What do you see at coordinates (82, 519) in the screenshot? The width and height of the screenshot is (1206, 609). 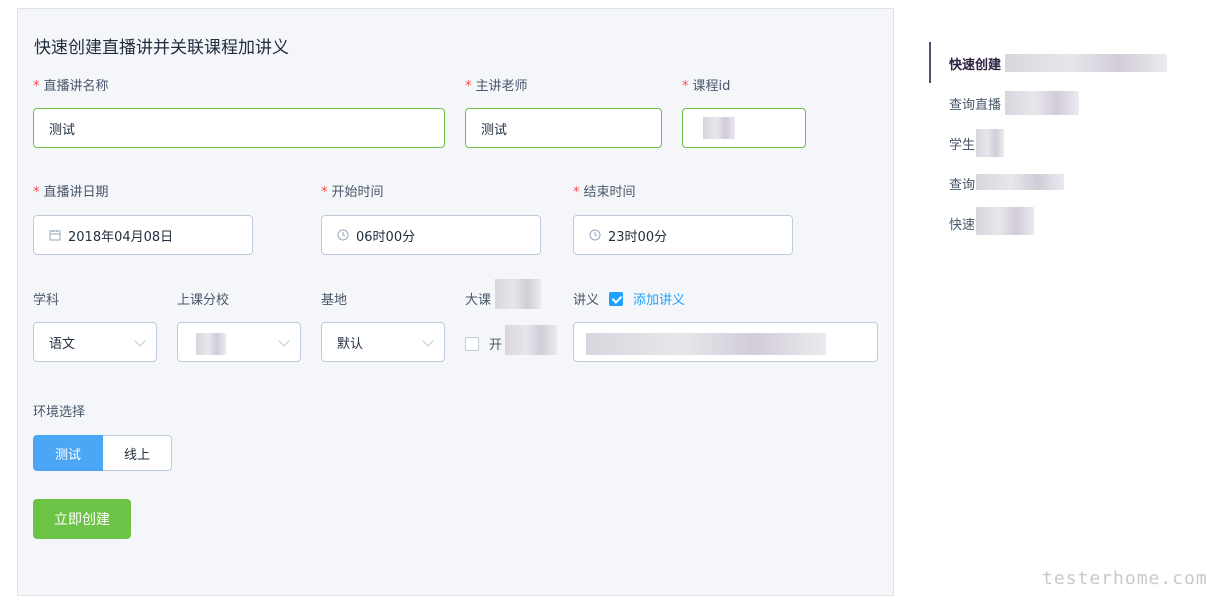 I see `create-button: 立即创建` at bounding box center [82, 519].